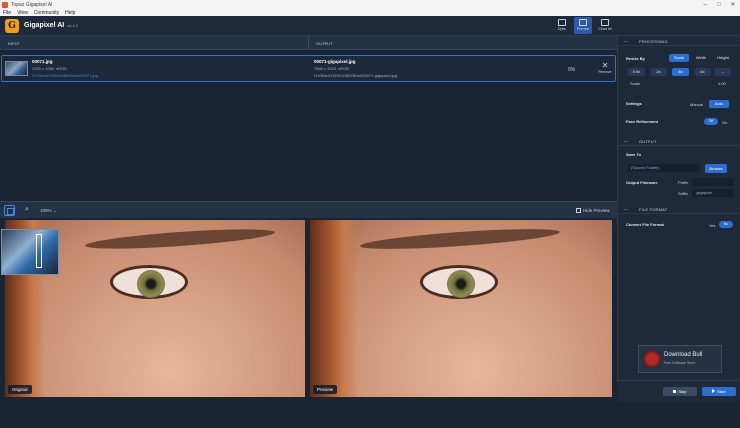 The height and width of the screenshot is (428, 740). What do you see at coordinates (713, 182) in the screenshot?
I see `prefix-field` at bounding box center [713, 182].